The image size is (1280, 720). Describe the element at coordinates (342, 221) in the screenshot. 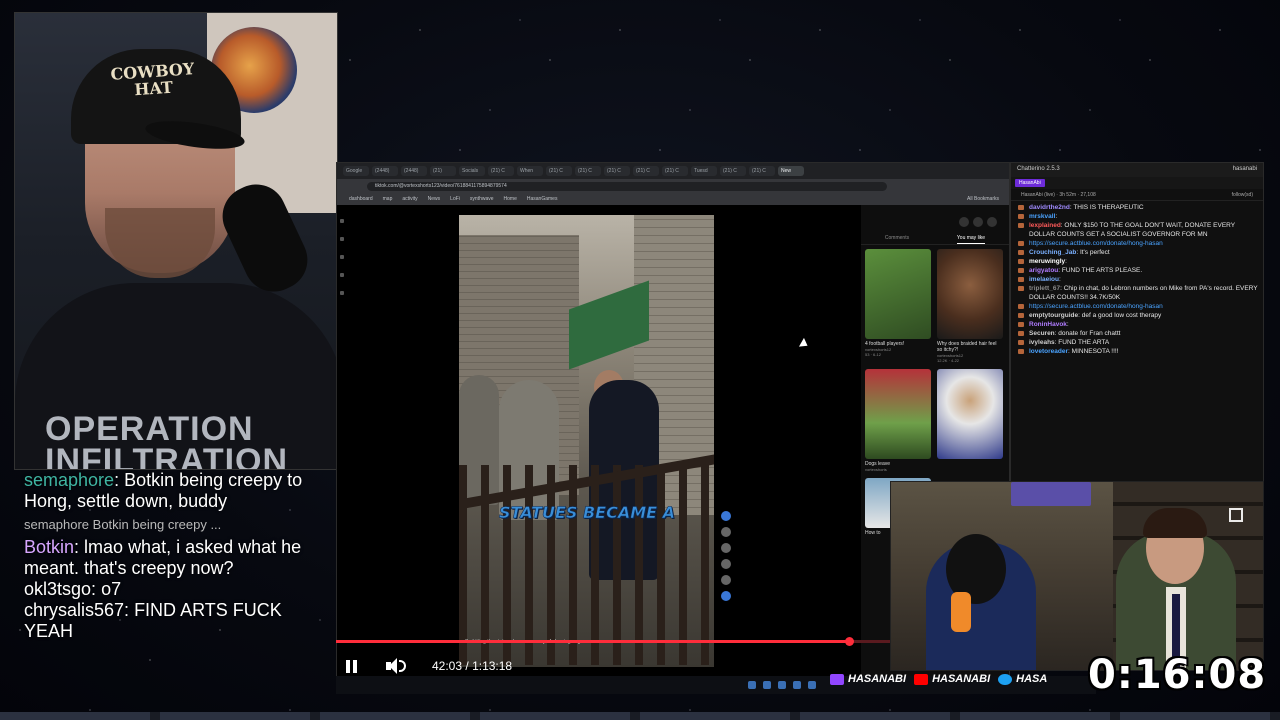

I see `home-icon` at that location.